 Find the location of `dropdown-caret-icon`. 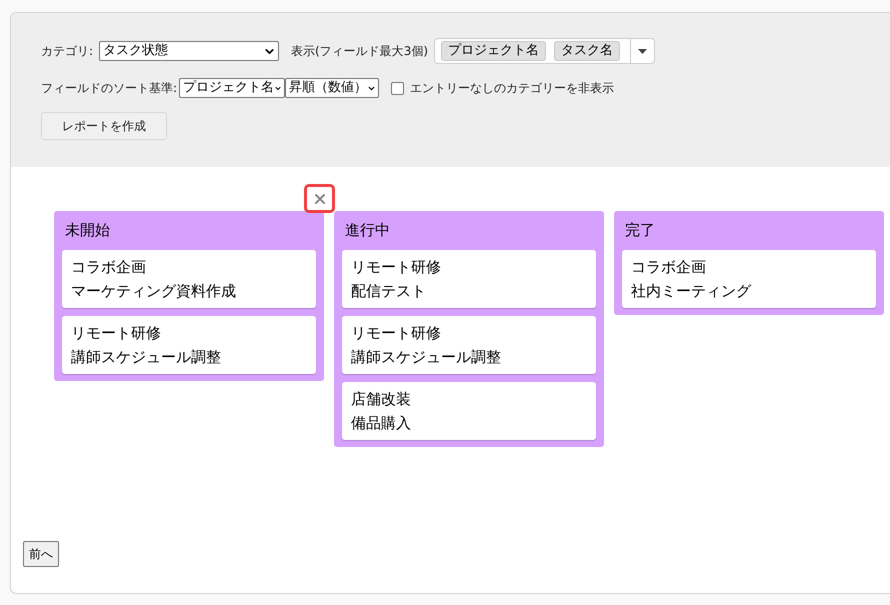

dropdown-caret-icon is located at coordinates (643, 51).